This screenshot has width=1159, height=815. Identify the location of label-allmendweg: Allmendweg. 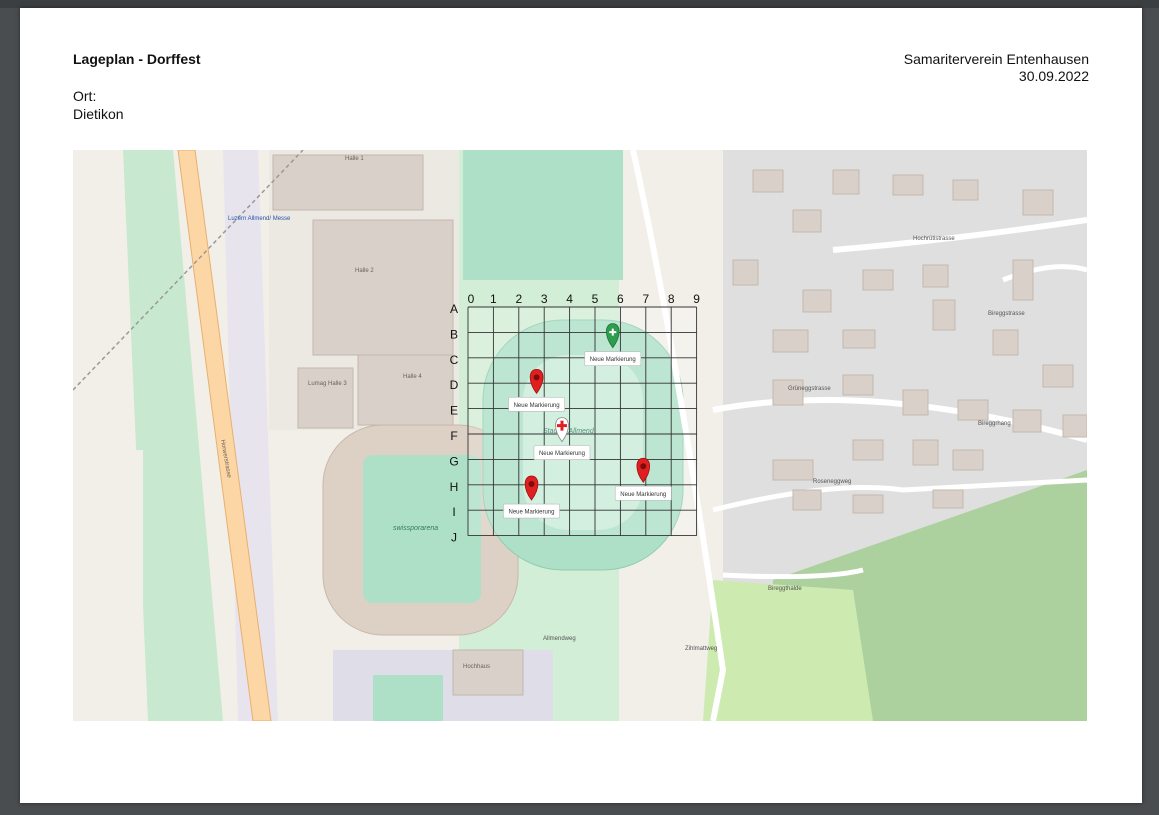
(559, 639).